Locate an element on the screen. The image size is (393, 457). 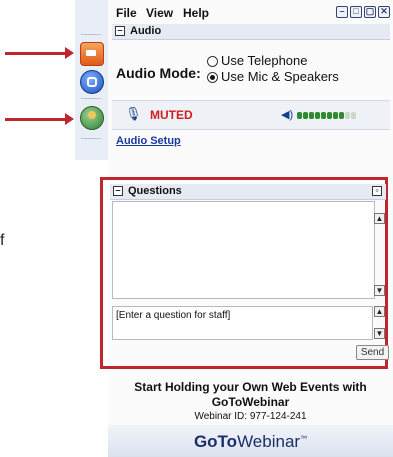
control-strip is located at coordinates (92, 80).